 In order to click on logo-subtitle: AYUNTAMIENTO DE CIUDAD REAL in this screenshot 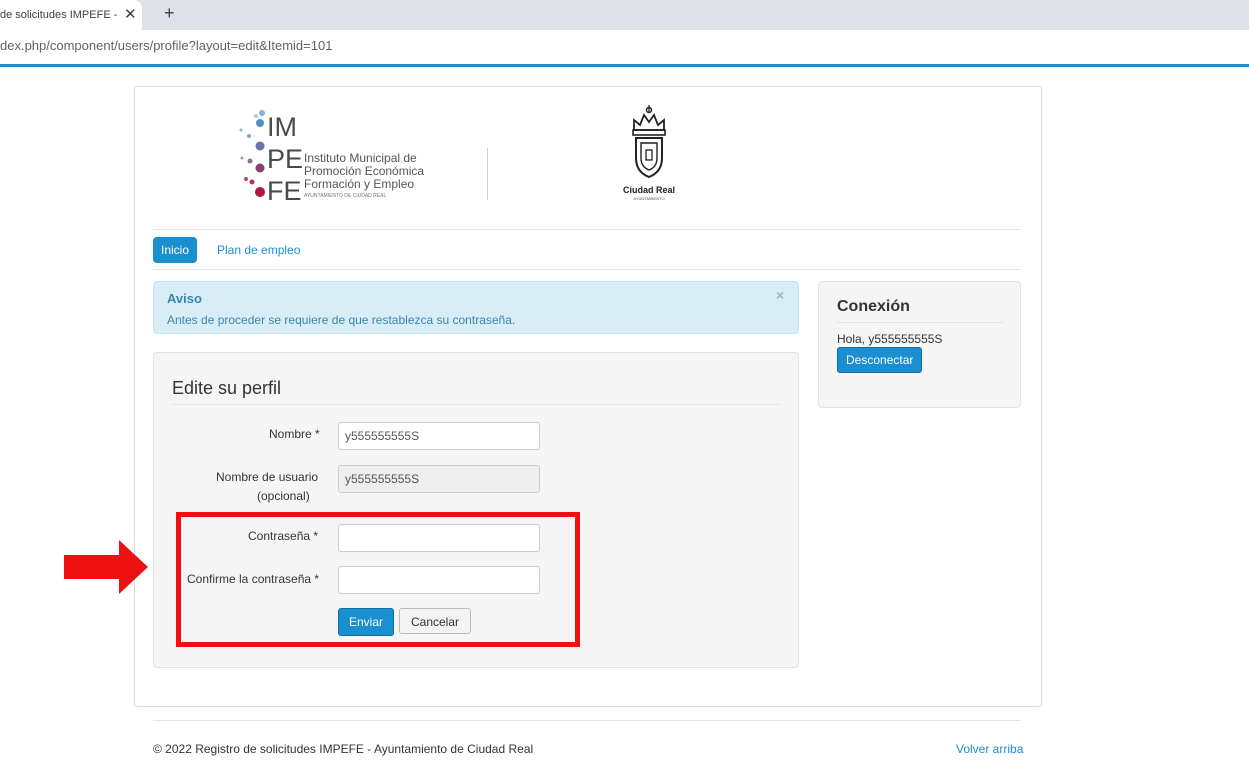, I will do `click(345, 196)`.